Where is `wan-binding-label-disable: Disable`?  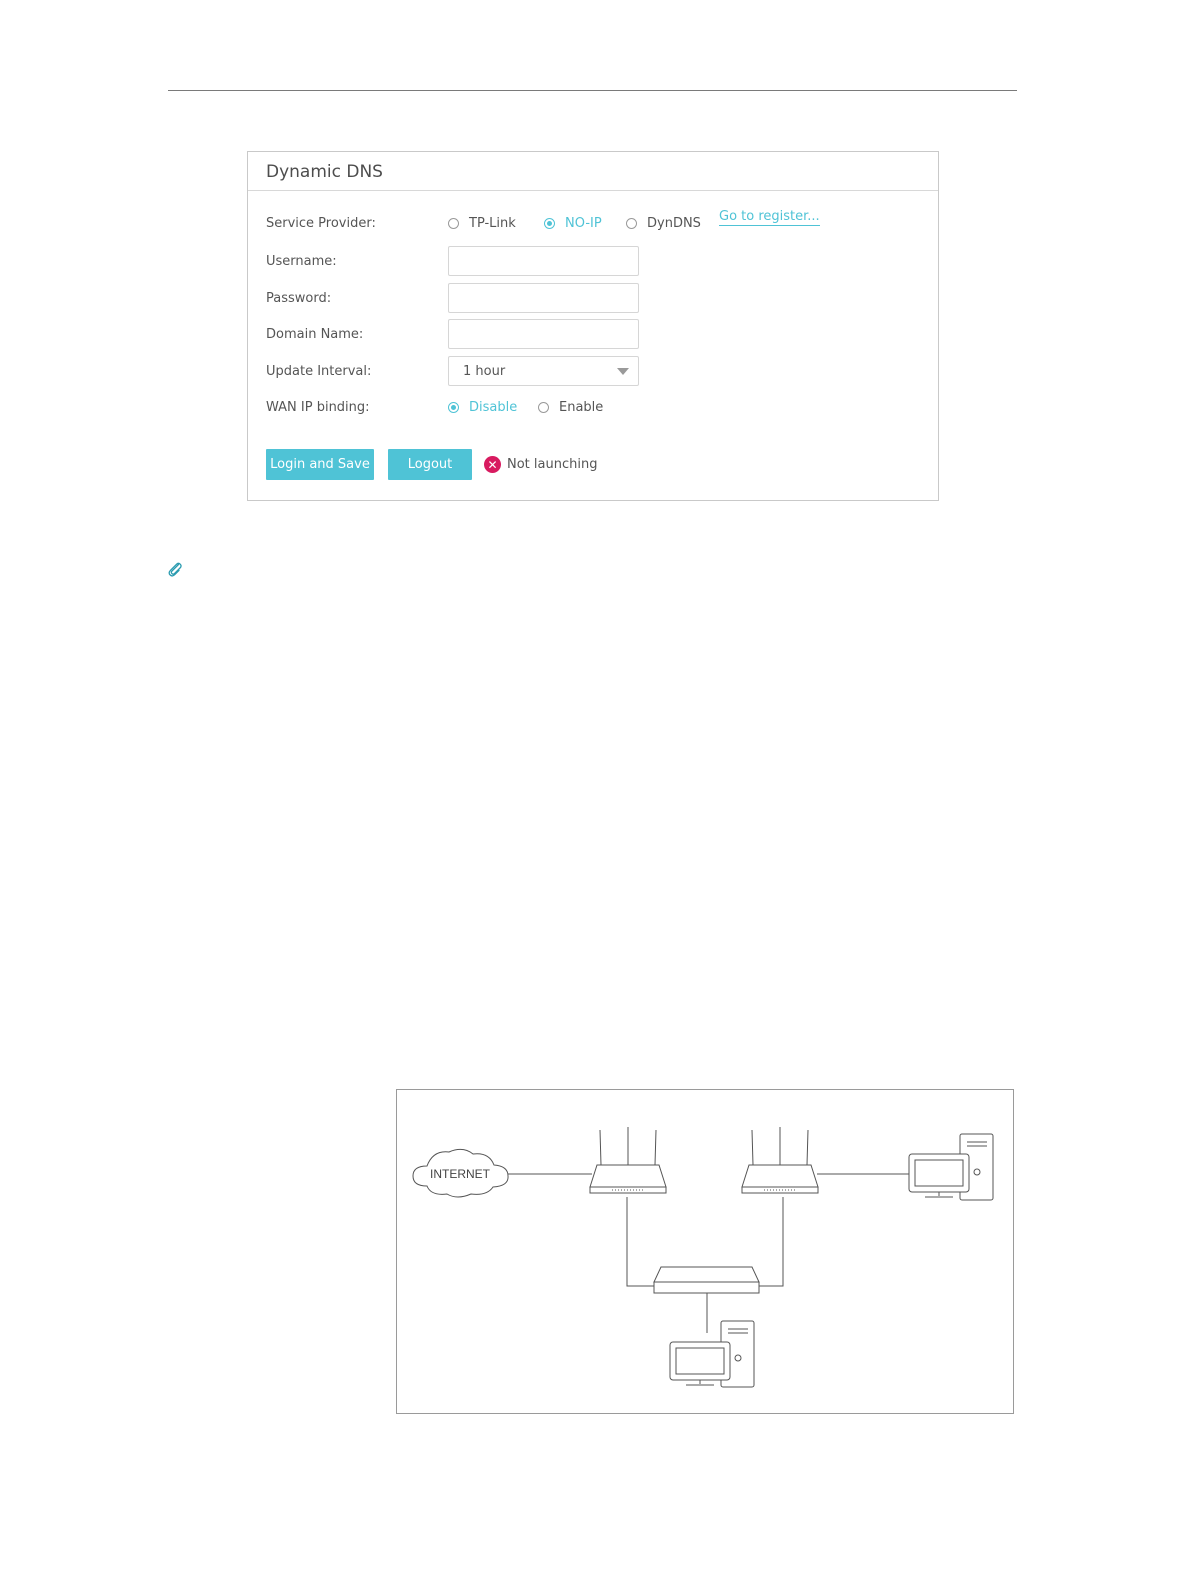
wan-binding-label-disable: Disable is located at coordinates (493, 407).